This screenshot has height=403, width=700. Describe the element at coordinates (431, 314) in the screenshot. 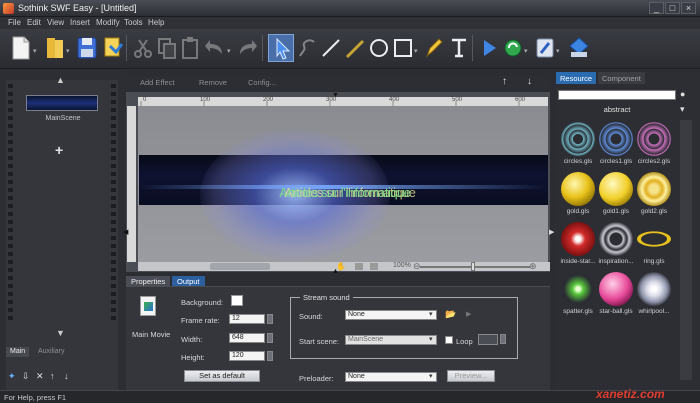

I see `sound-dropdown-icon: ▾` at that location.